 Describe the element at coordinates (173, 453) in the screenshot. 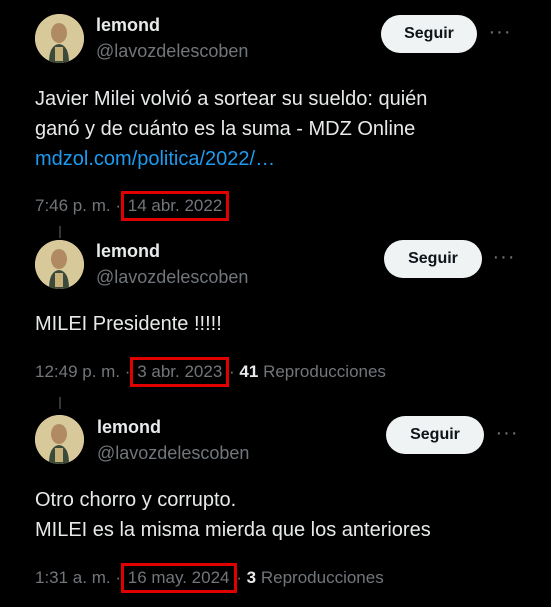

I see `user-handle: @lavozdelescoben` at that location.